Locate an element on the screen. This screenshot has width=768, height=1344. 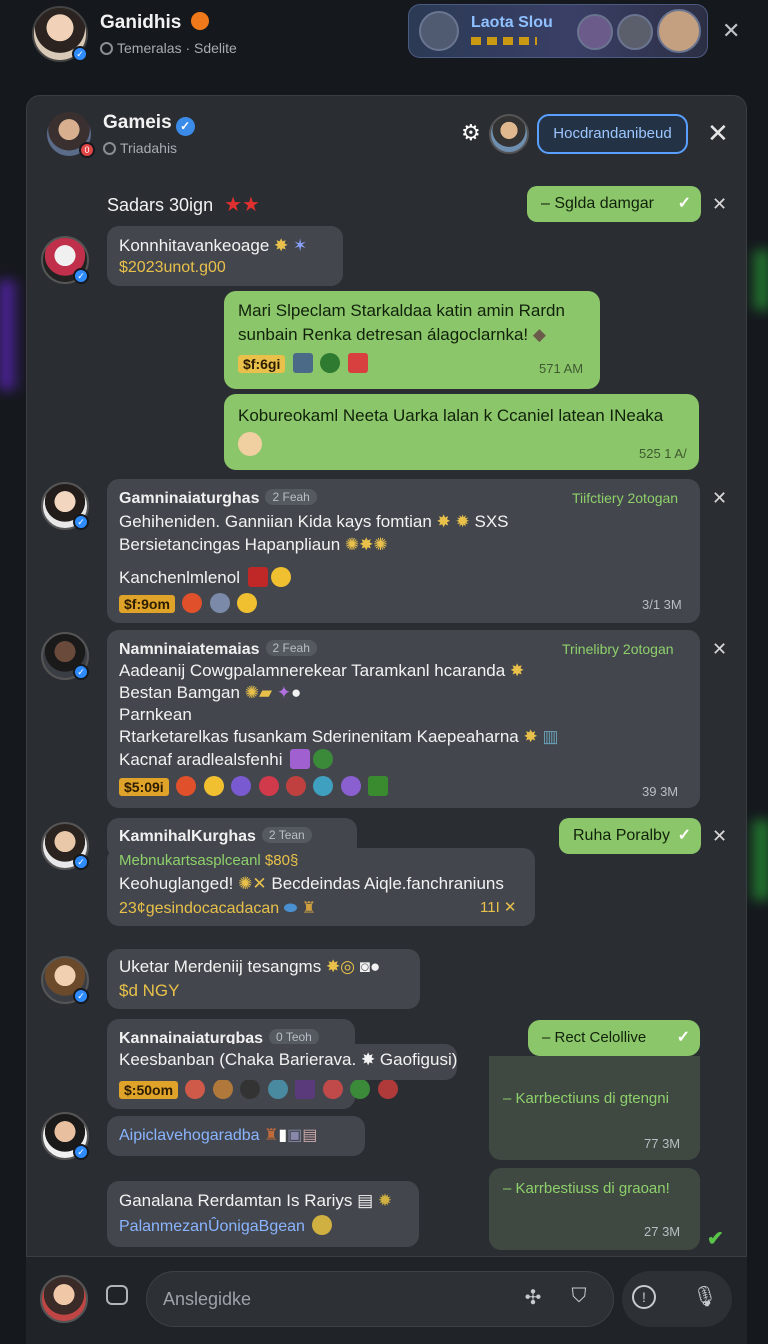
ghost-icon: ● is located at coordinates (375, 966).